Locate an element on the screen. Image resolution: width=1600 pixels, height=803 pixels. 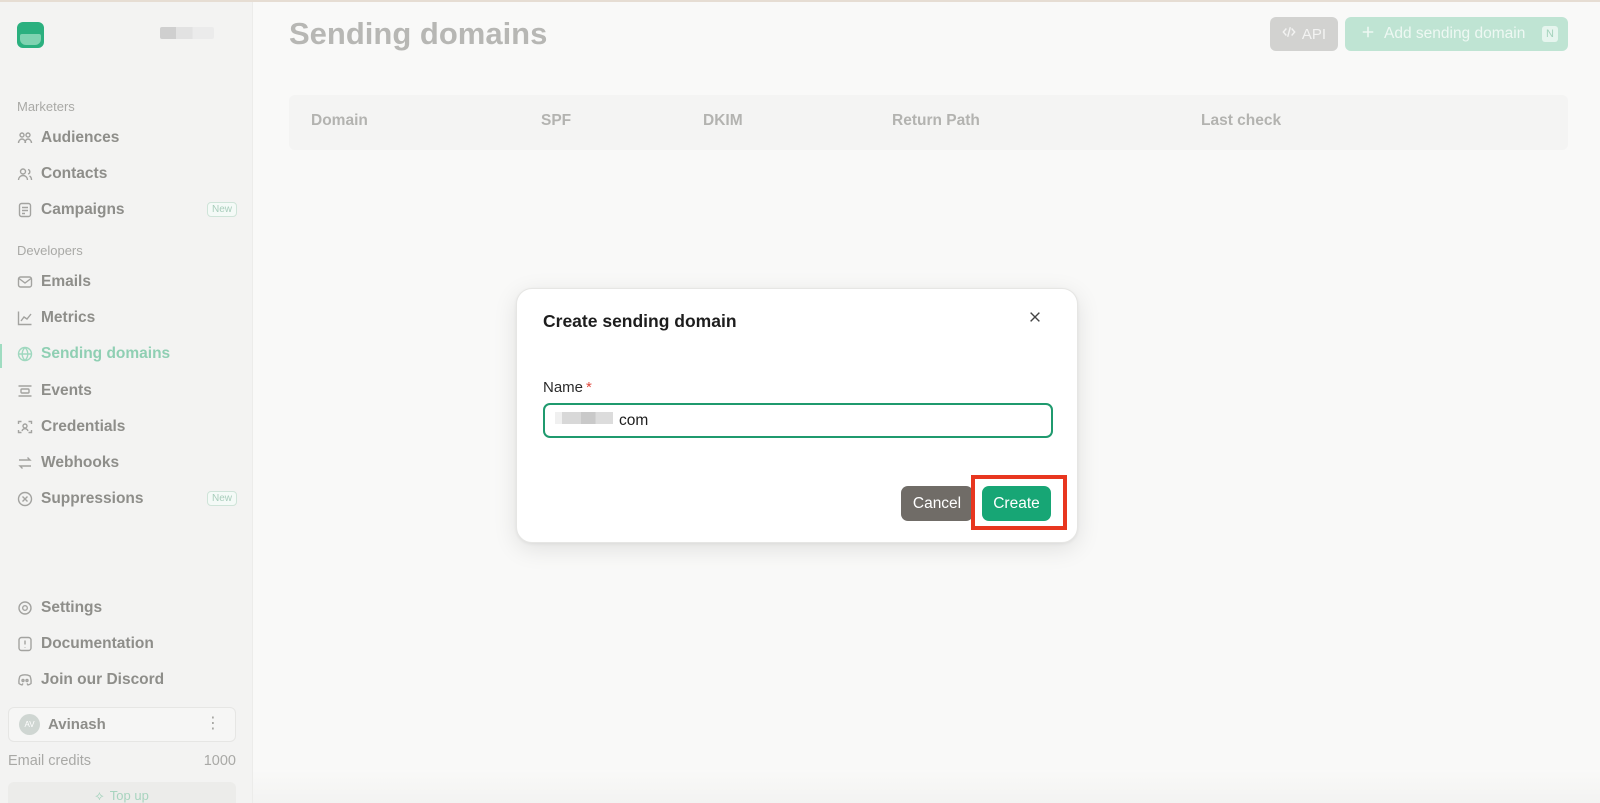
api-label: API is located at coordinates (1314, 34).